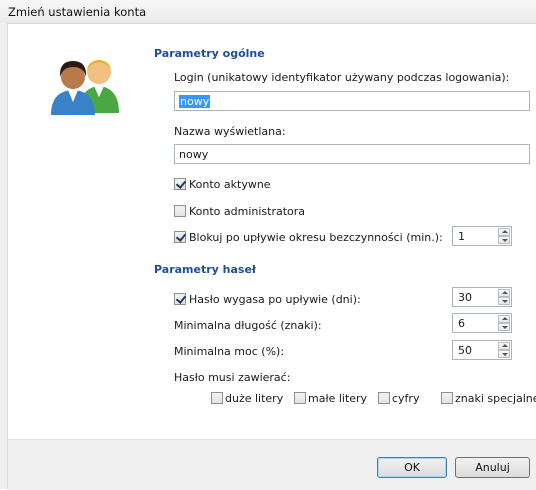 This screenshot has width=536, height=490. What do you see at coordinates (465, 350) in the screenshot?
I see `min-strength-value: 50` at bounding box center [465, 350].